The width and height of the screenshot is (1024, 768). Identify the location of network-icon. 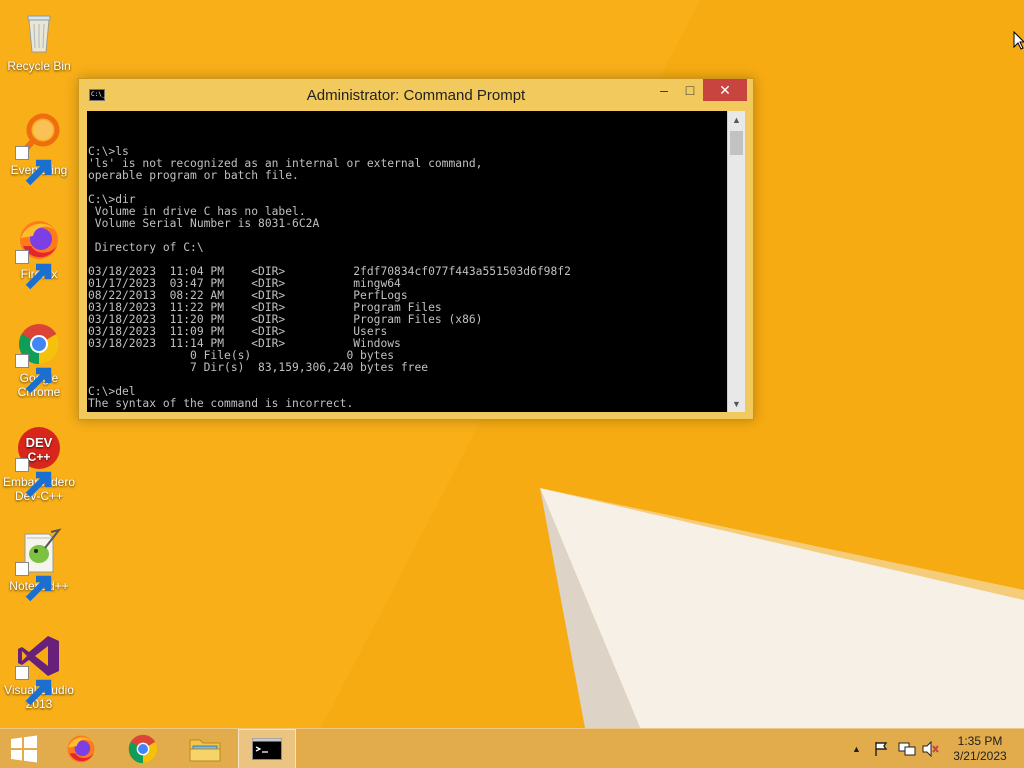
(907, 749).